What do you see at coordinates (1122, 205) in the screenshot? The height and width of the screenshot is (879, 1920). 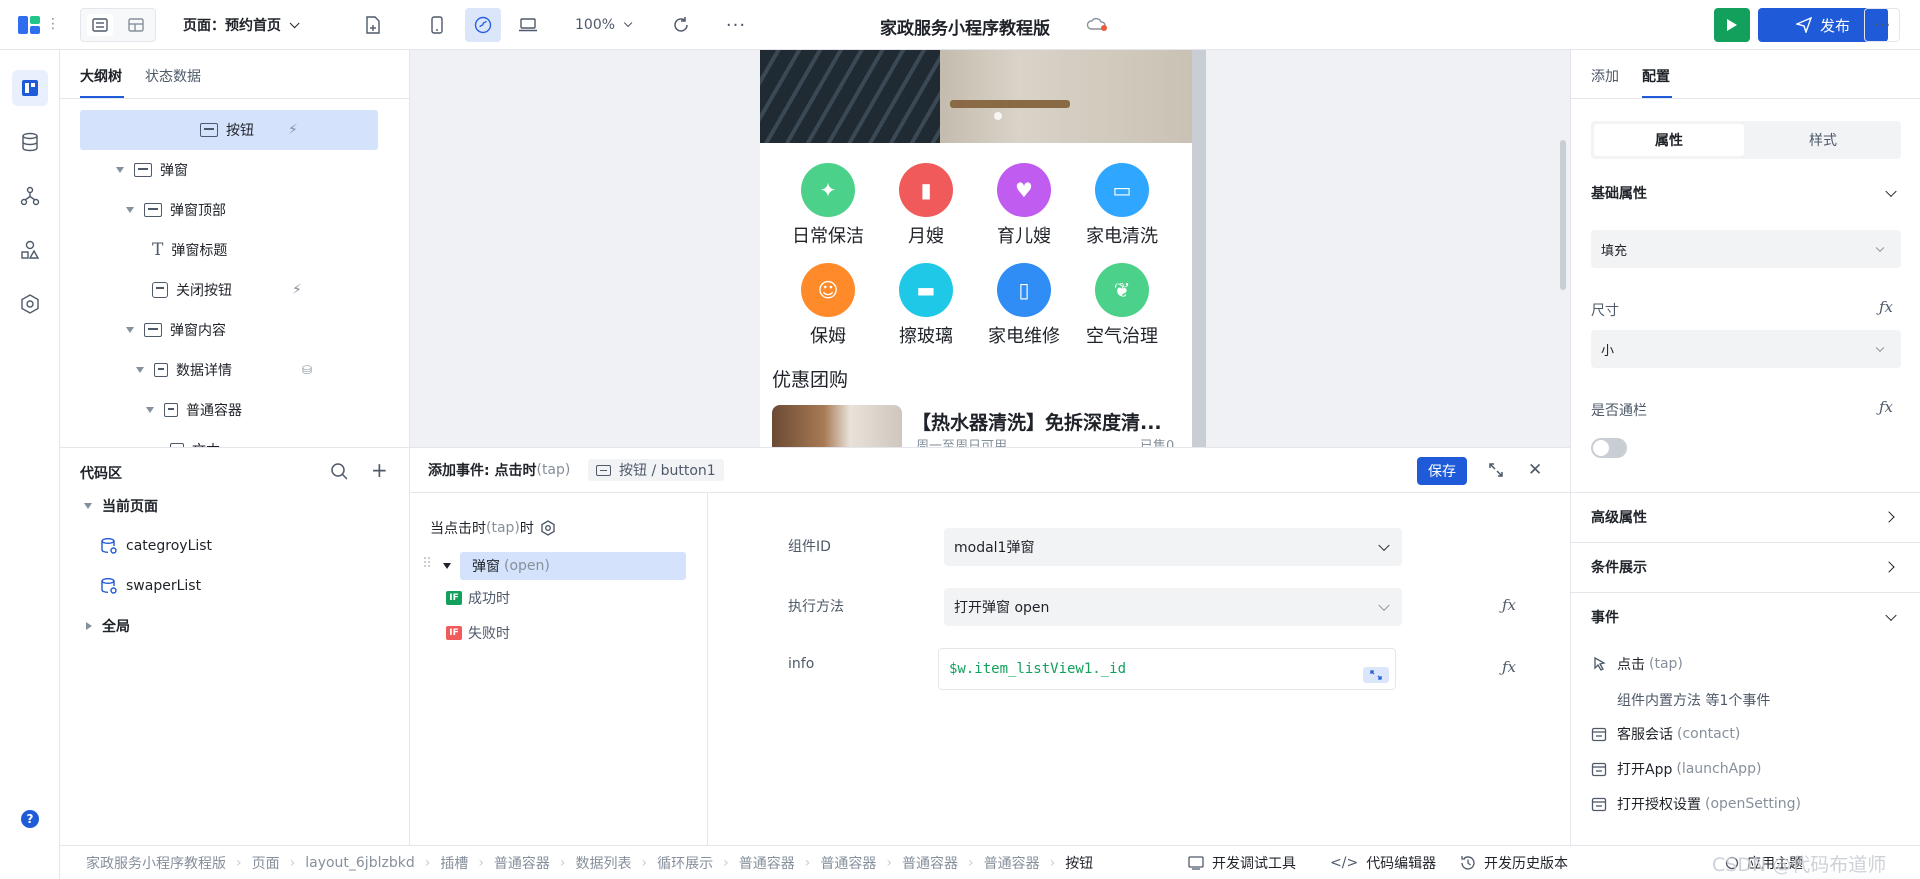 I see `category-appliance-cleaning: ▭ 家电清洗` at bounding box center [1122, 205].